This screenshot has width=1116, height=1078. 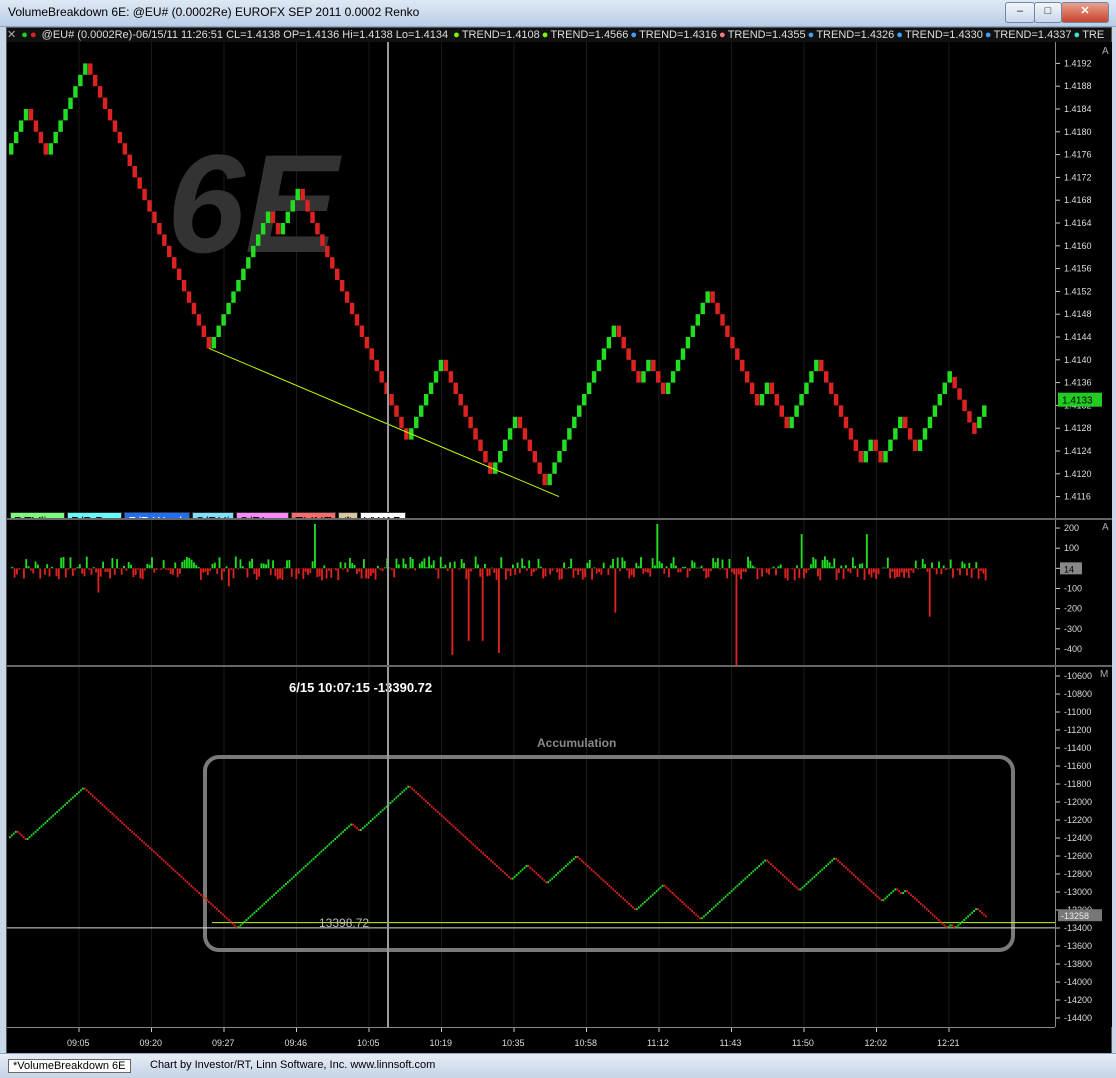 I want to click on minimize-button: –, so click(x=1020, y=12).